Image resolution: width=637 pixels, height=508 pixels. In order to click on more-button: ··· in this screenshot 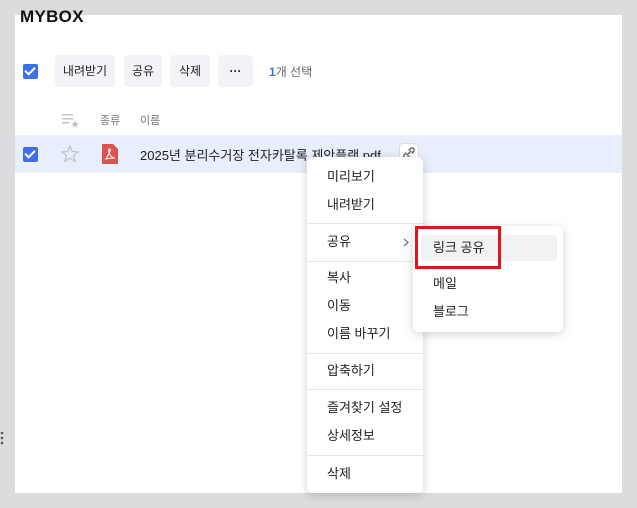, I will do `click(235, 71)`.